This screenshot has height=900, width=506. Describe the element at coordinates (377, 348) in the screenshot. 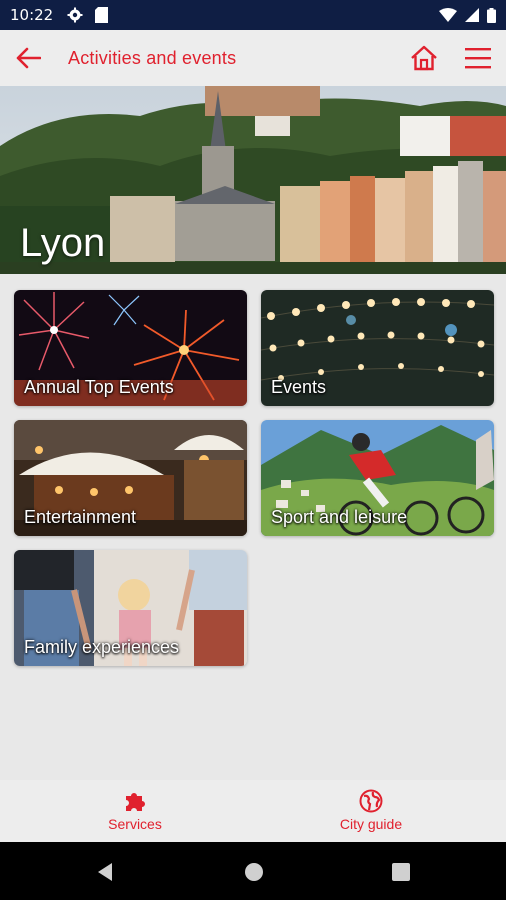

I see `category-card-events: Events` at that location.